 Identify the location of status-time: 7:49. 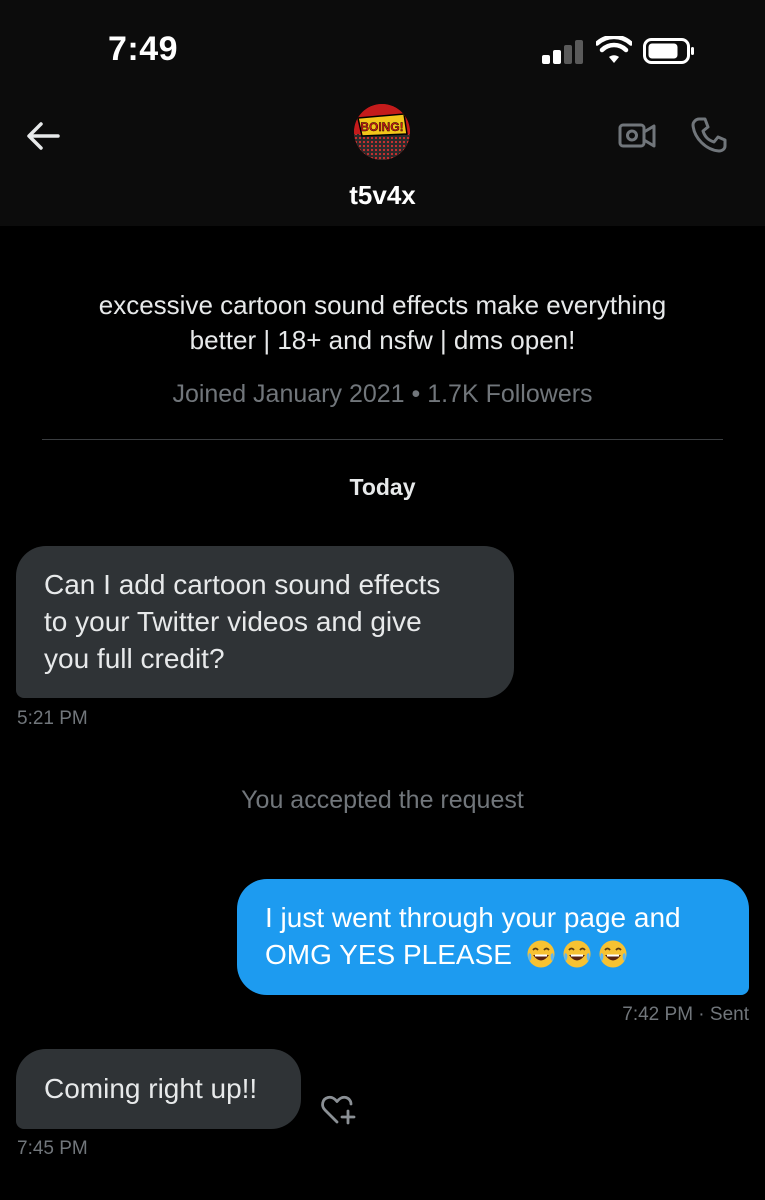
(143, 49).